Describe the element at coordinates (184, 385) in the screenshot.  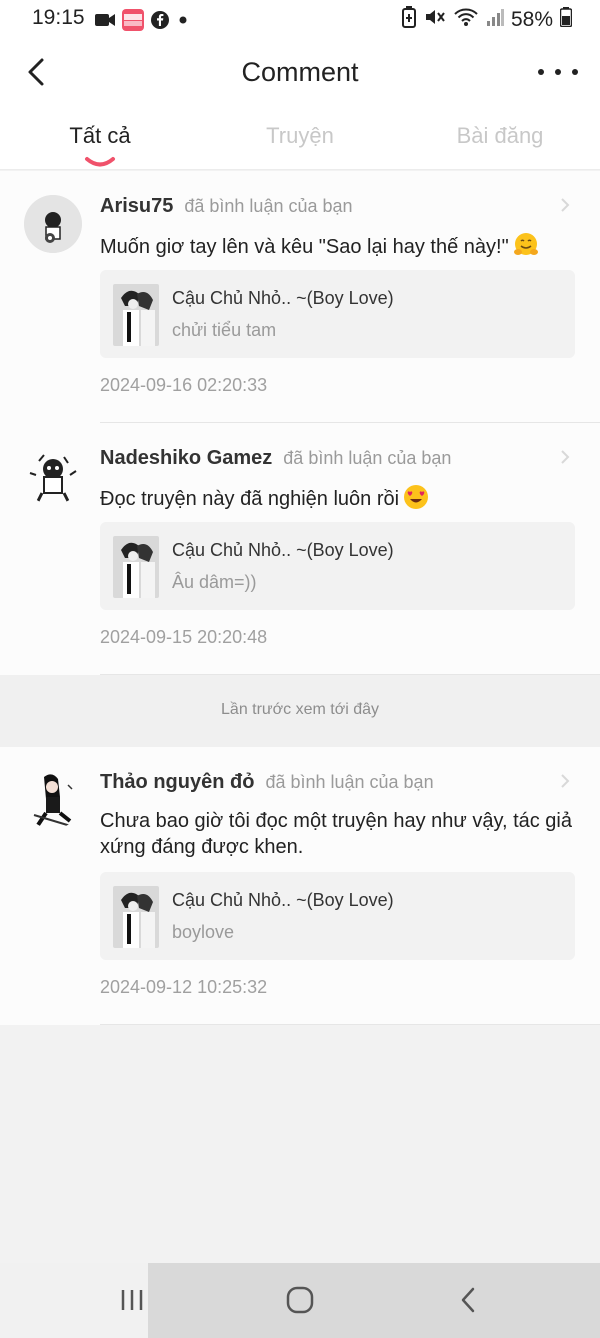
I see `comment-timestamp: 2024-09-16 02:20:33` at that location.